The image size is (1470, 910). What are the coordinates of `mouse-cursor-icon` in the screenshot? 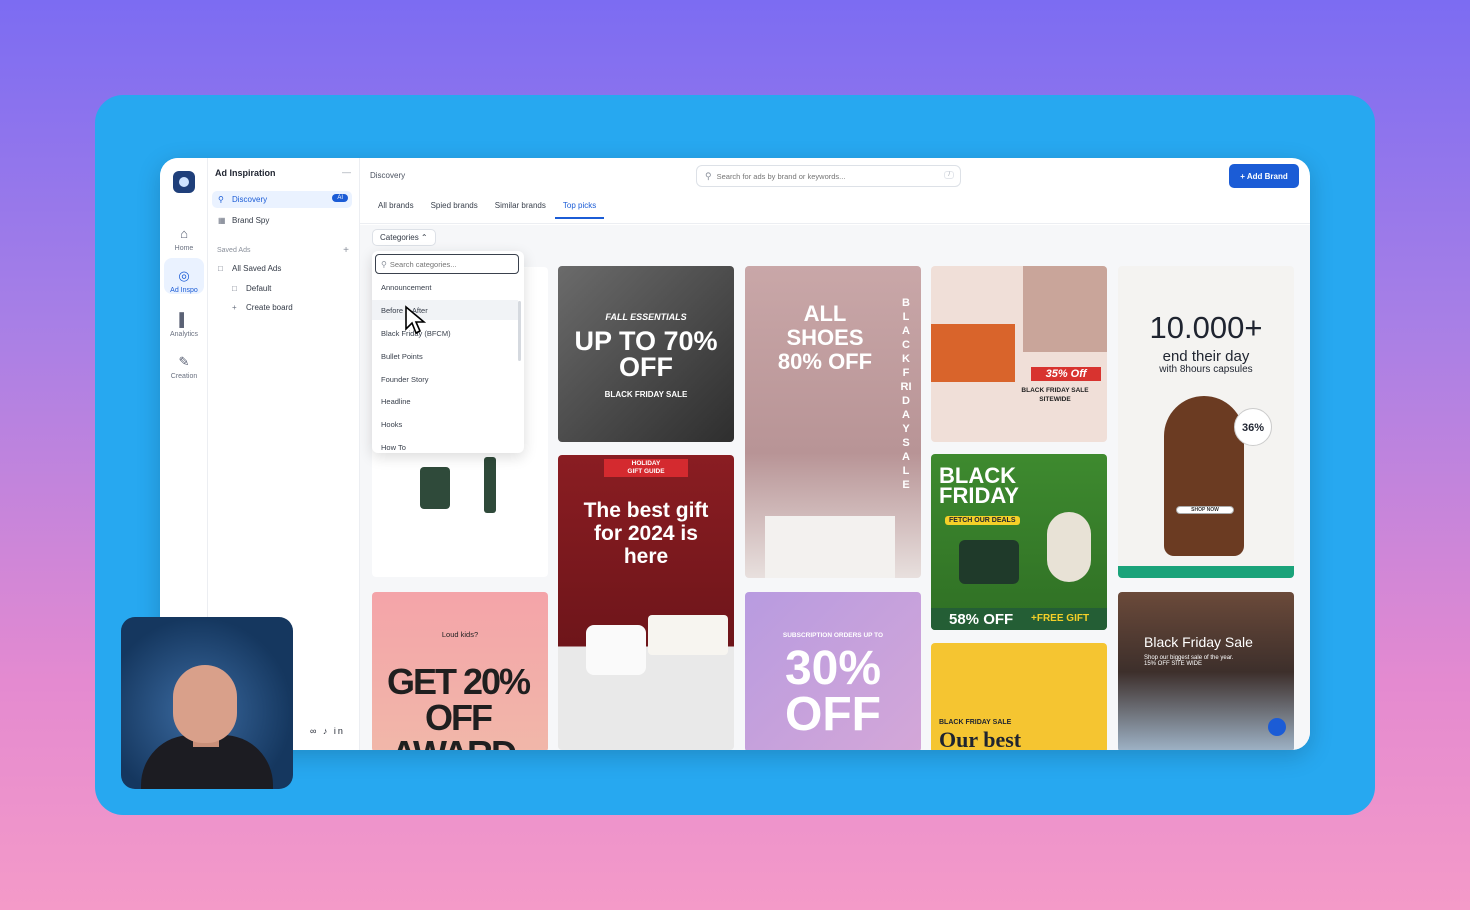 It's located at (415, 320).